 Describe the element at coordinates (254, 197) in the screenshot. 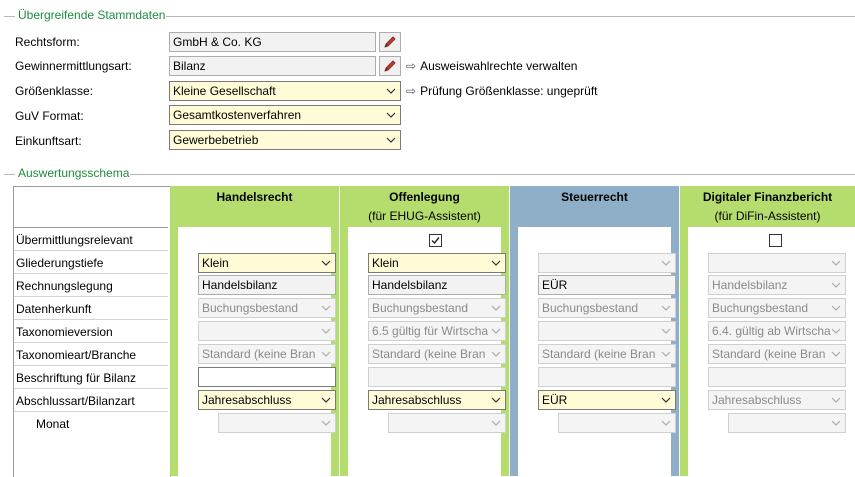

I see `column-title: Handelsrecht` at that location.